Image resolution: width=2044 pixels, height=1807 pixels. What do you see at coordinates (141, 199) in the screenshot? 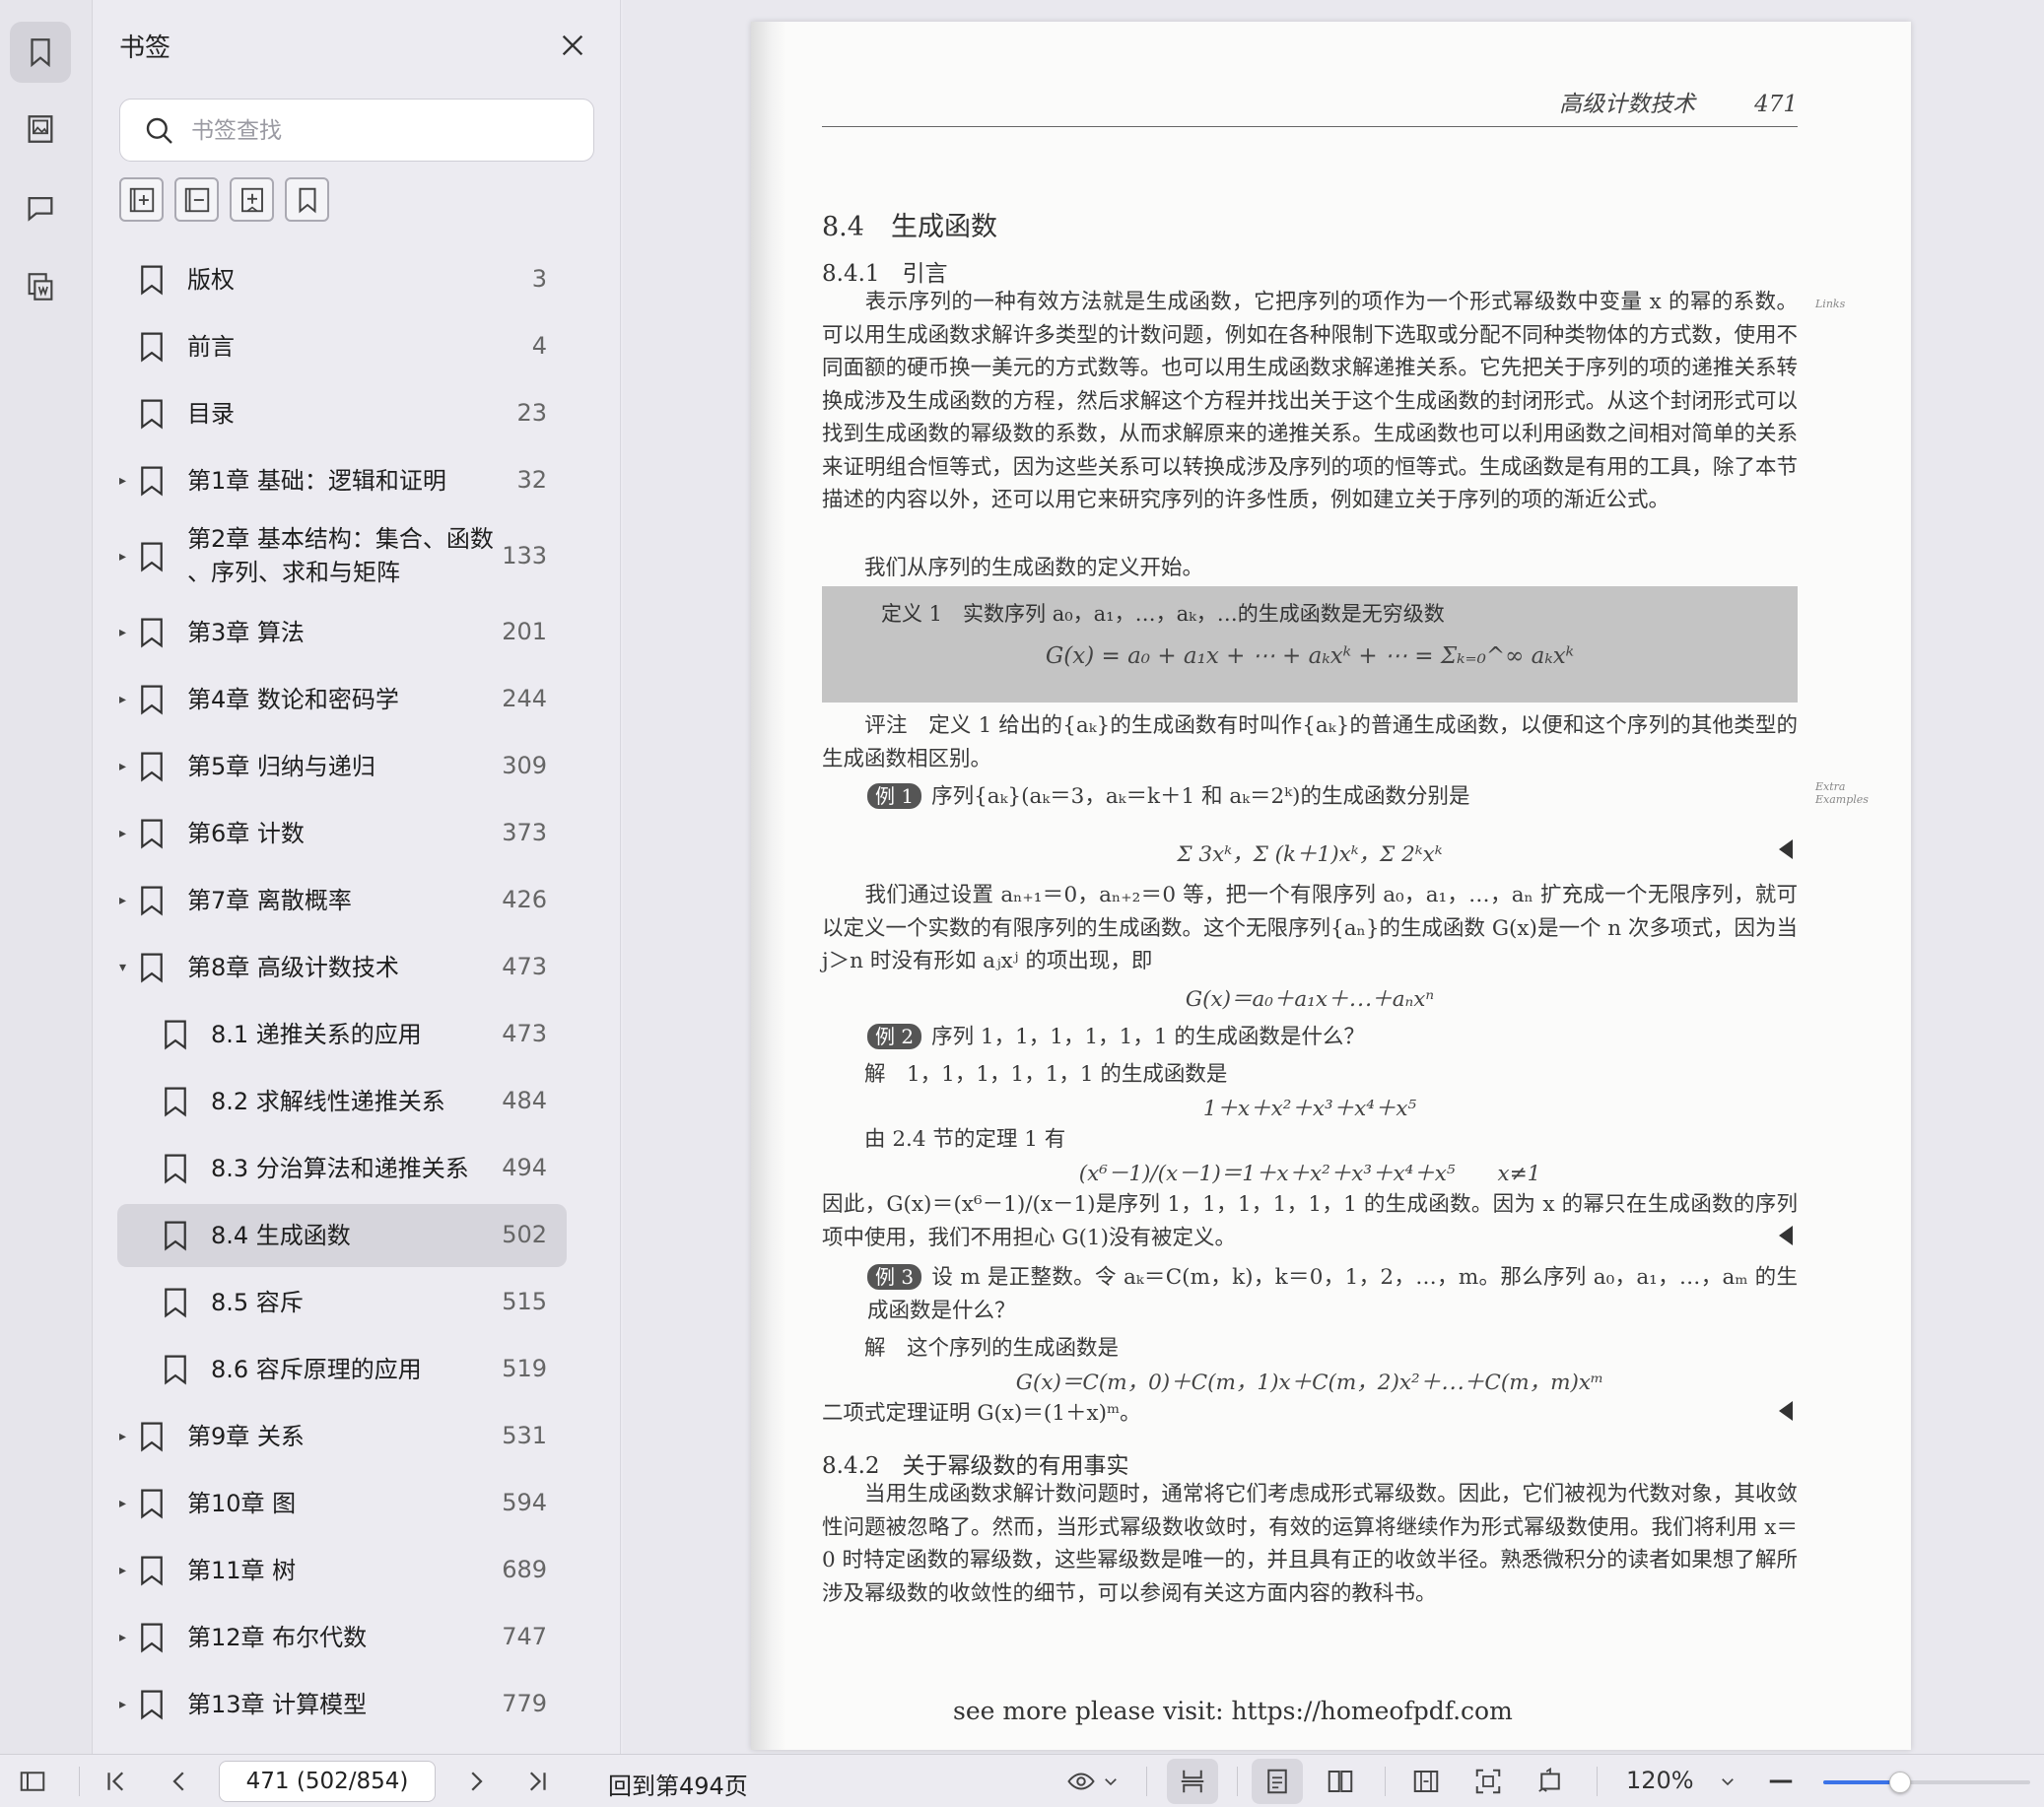
I see `expand-all-button` at bounding box center [141, 199].